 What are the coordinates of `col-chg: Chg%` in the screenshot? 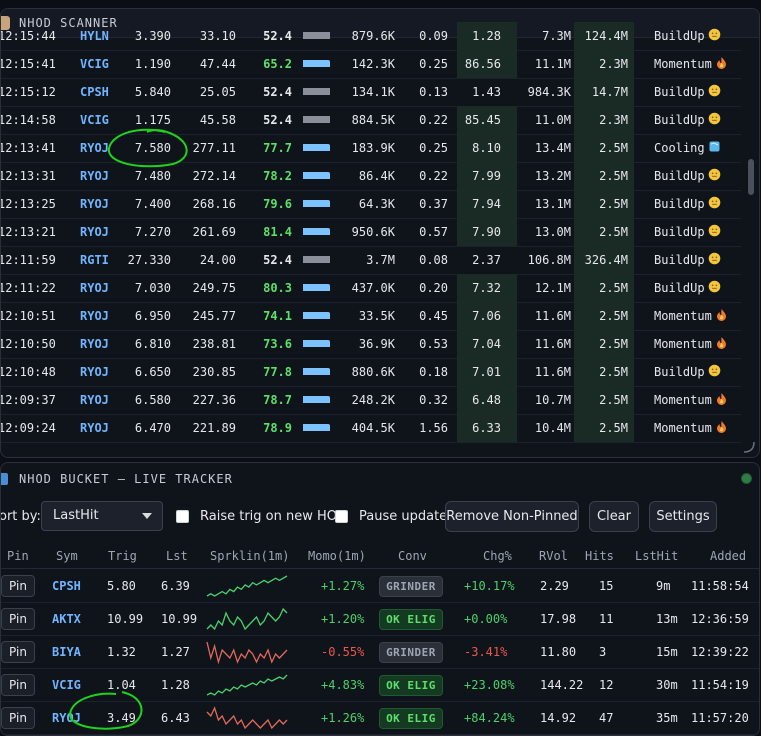 It's located at (497, 556).